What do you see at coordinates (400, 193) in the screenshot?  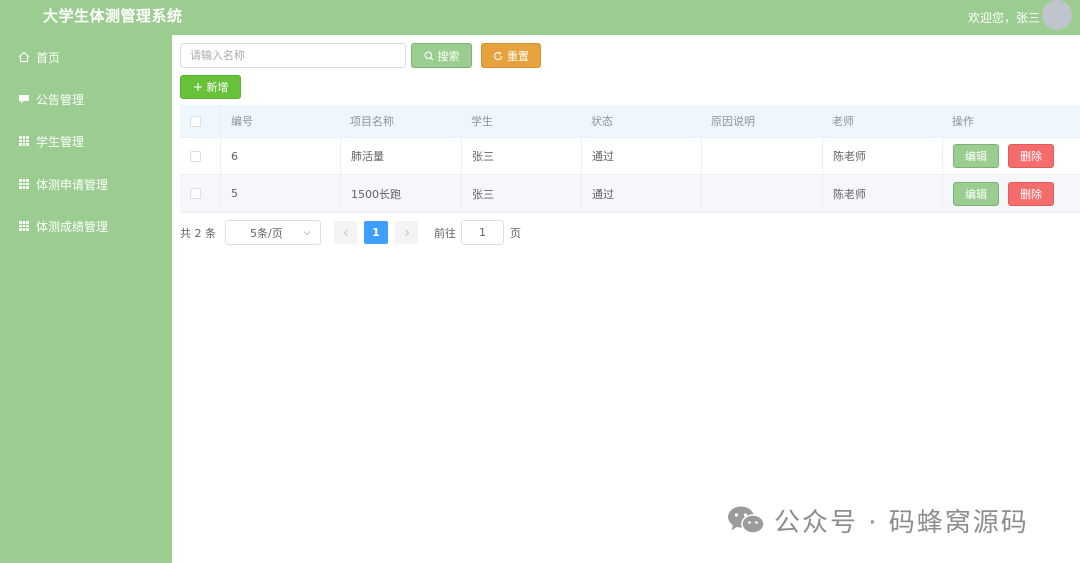 I see `cell-project: 1500长跑` at bounding box center [400, 193].